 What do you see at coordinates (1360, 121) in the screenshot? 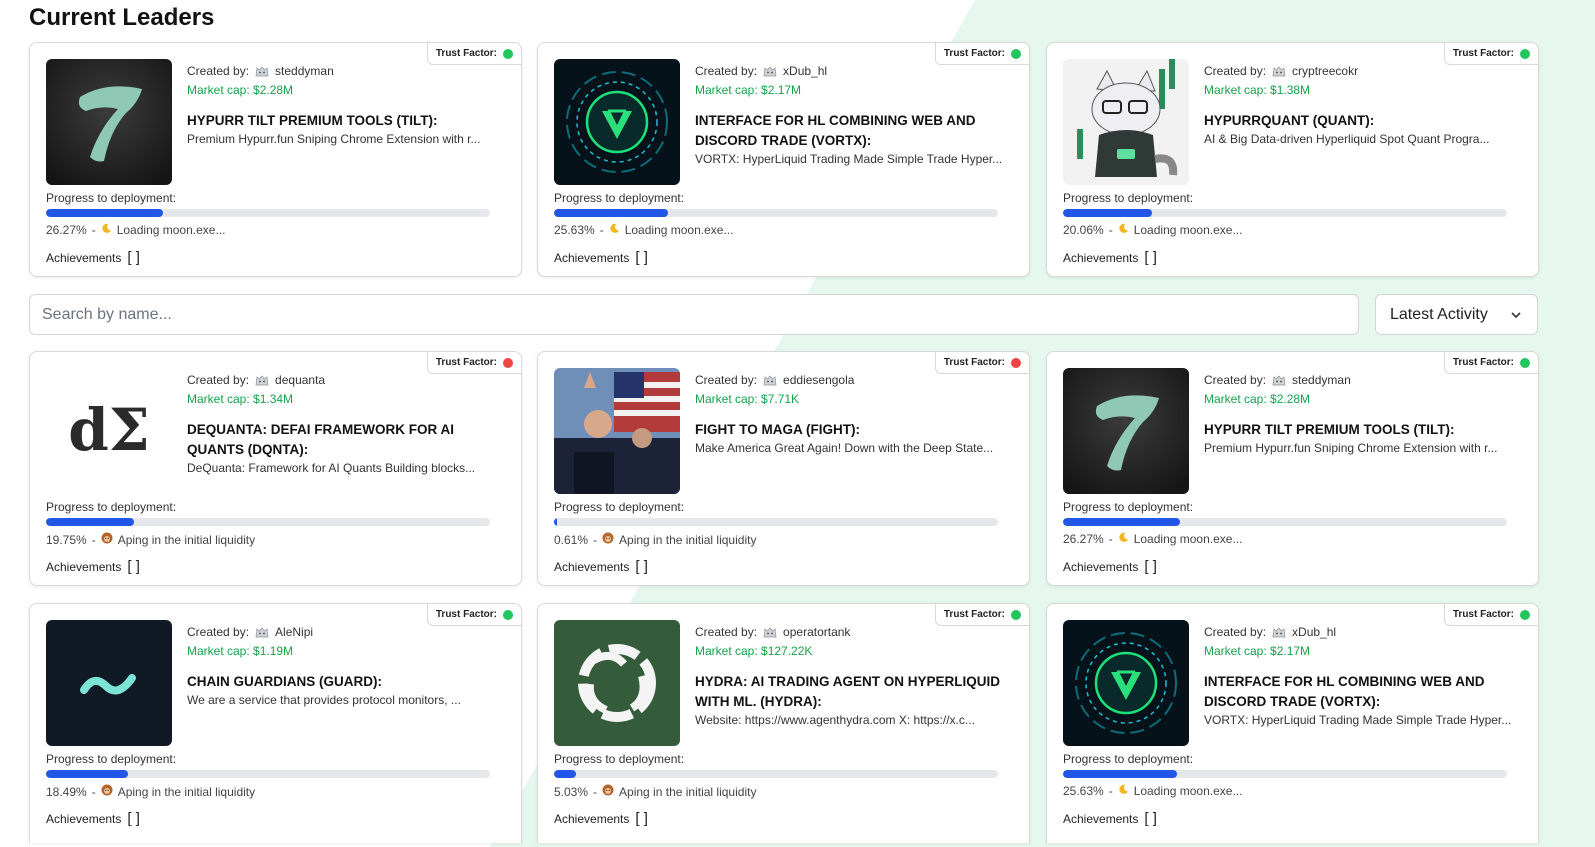
I see `token-name: HYPURRQUANT (QUANT):` at bounding box center [1360, 121].